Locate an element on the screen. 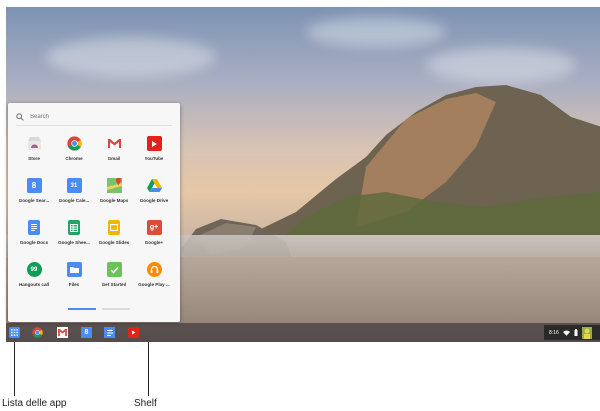 The width and height of the screenshot is (600, 411). app-youtube: YouTube is located at coordinates (154, 157).